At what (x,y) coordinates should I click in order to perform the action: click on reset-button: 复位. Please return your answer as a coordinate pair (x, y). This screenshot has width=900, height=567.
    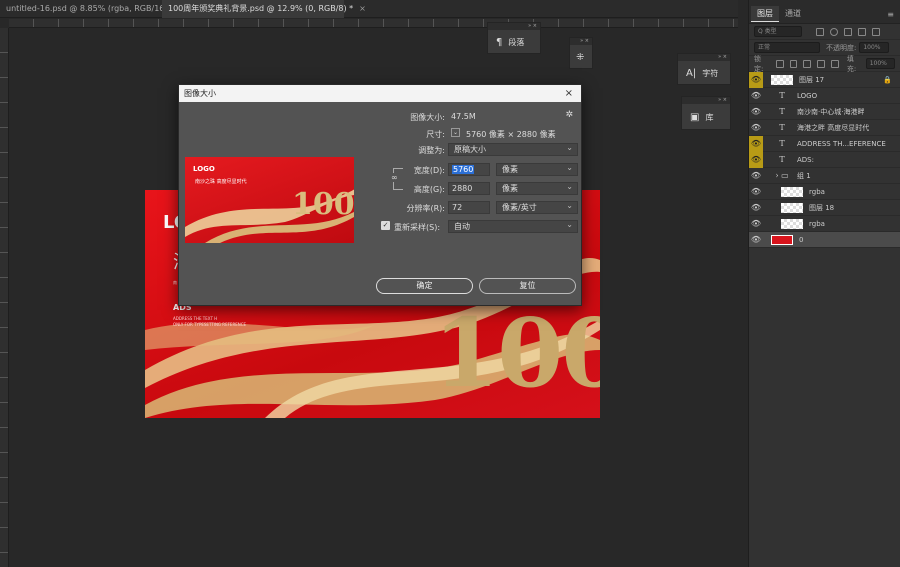
    Looking at the image, I should click on (527, 286).